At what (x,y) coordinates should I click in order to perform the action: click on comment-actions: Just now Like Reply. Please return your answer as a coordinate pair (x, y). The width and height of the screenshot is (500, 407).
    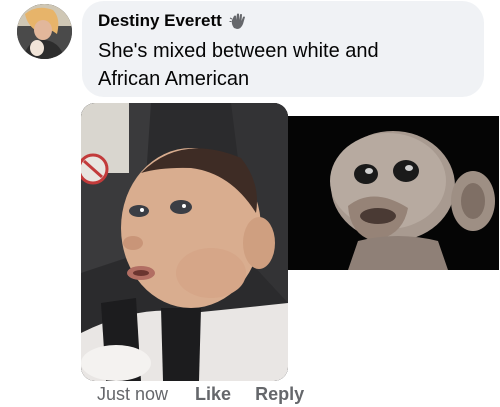
    Looking at the image, I should click on (200, 394).